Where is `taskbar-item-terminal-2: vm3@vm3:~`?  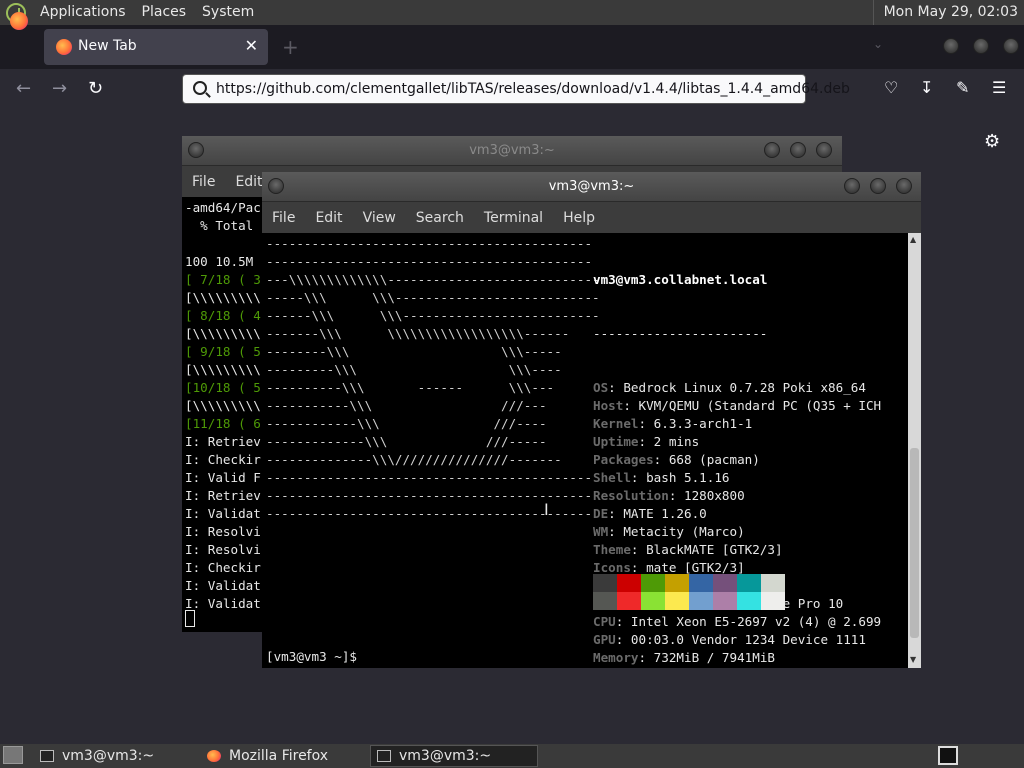 taskbar-item-terminal-2: vm3@vm3:~ is located at coordinates (454, 756).